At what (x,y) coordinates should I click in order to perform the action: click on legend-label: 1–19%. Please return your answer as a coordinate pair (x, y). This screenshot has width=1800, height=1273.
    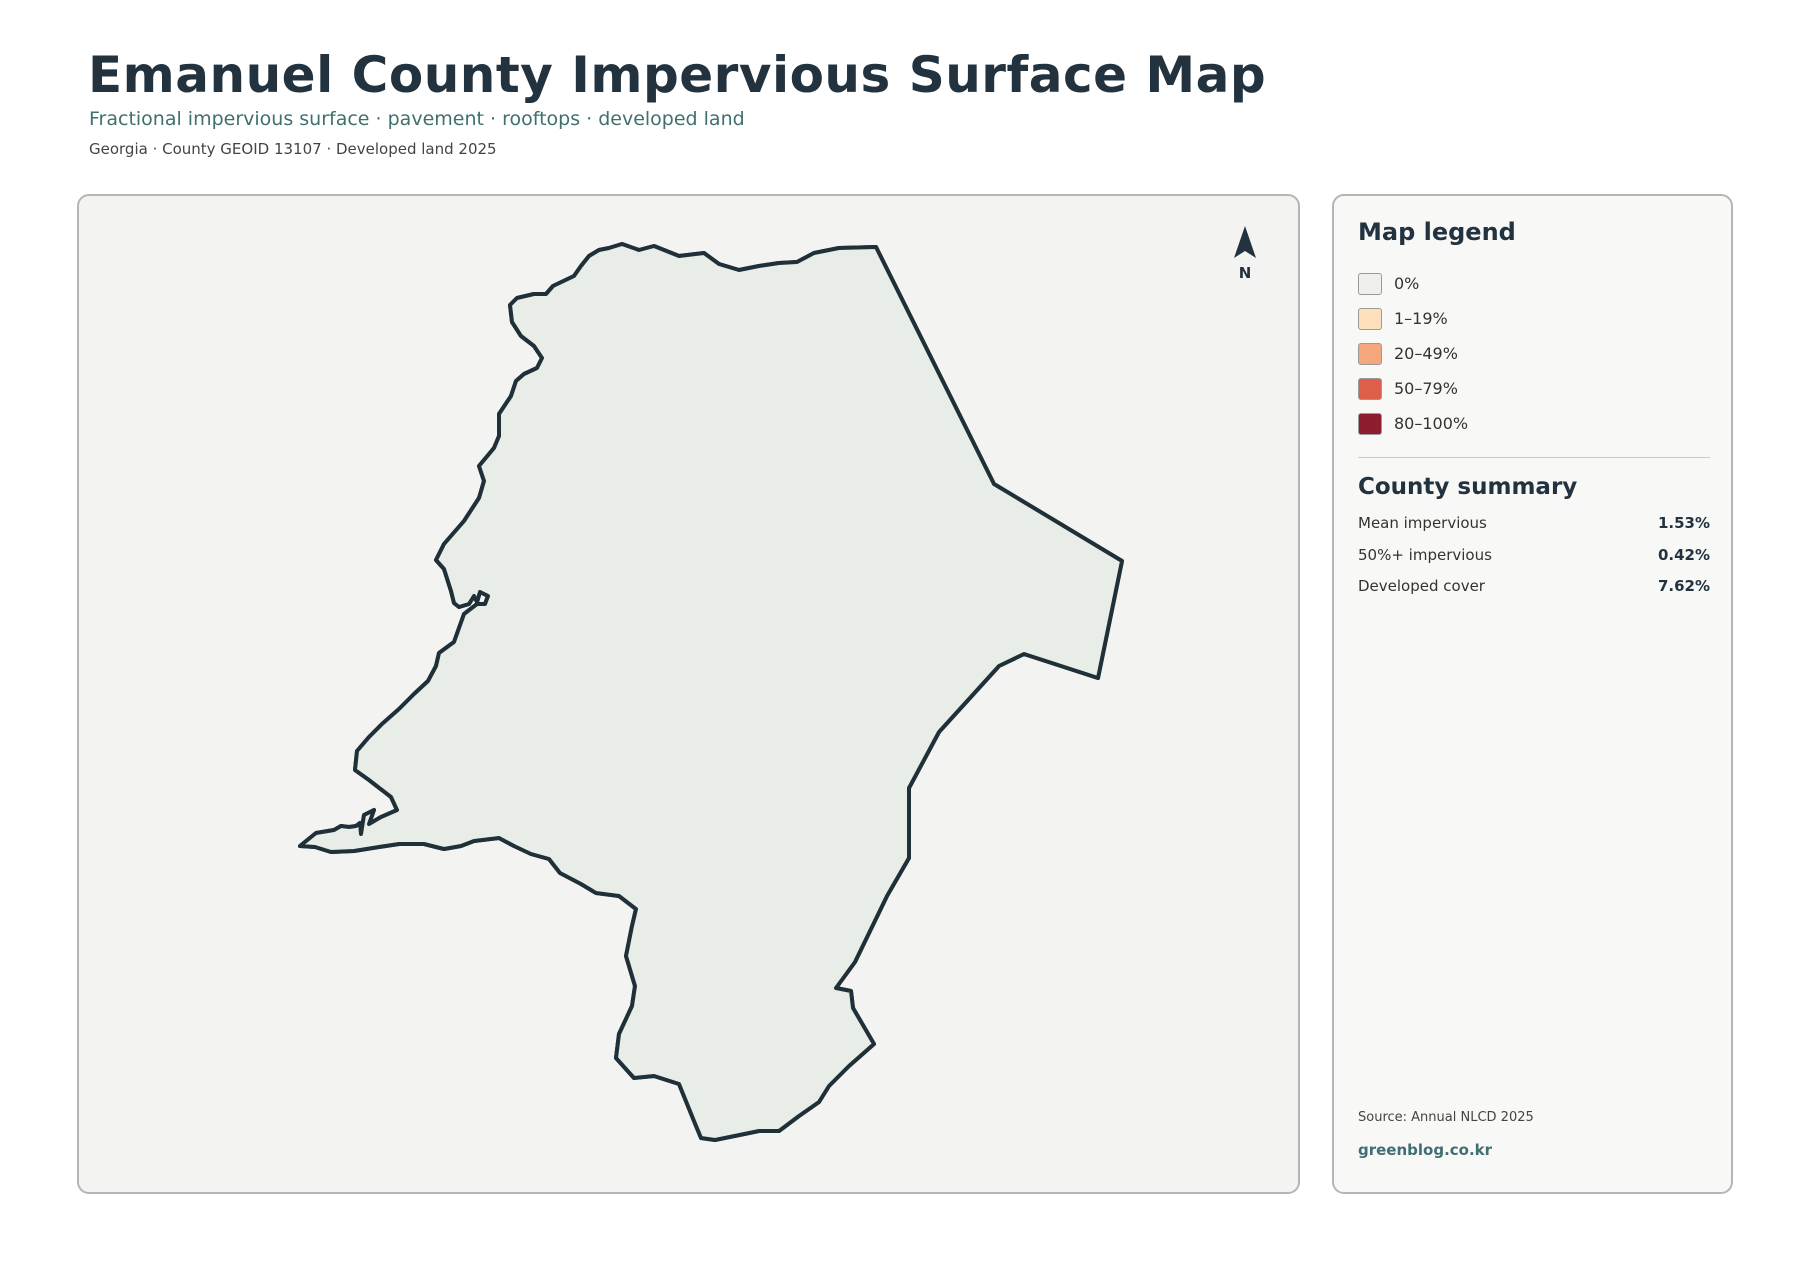
    Looking at the image, I should click on (1421, 318).